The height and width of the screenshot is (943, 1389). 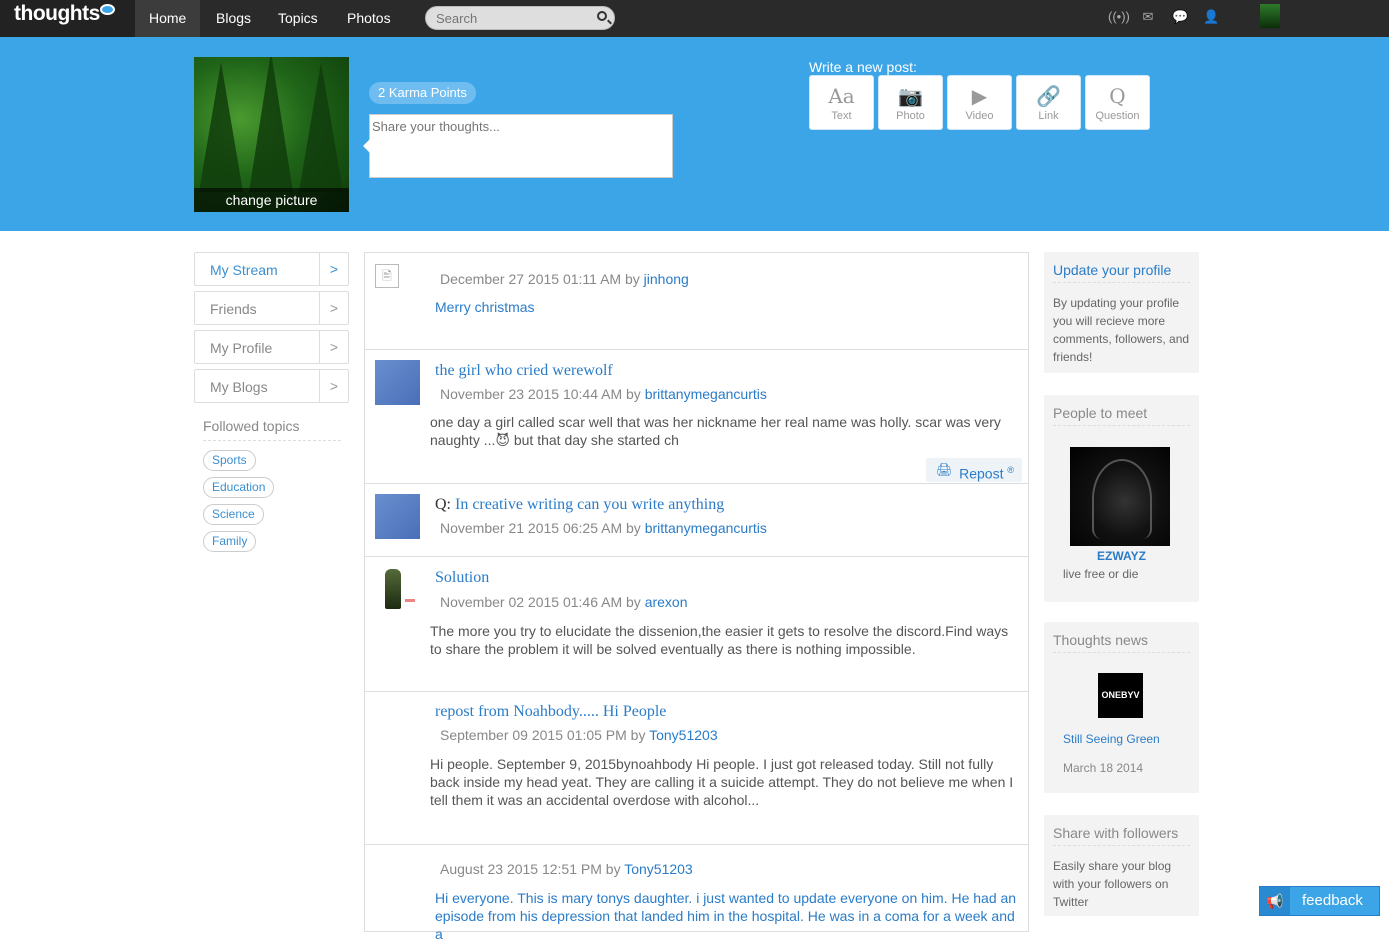 I want to click on sidebar-item-my-stream: My Stream >, so click(x=271, y=269).